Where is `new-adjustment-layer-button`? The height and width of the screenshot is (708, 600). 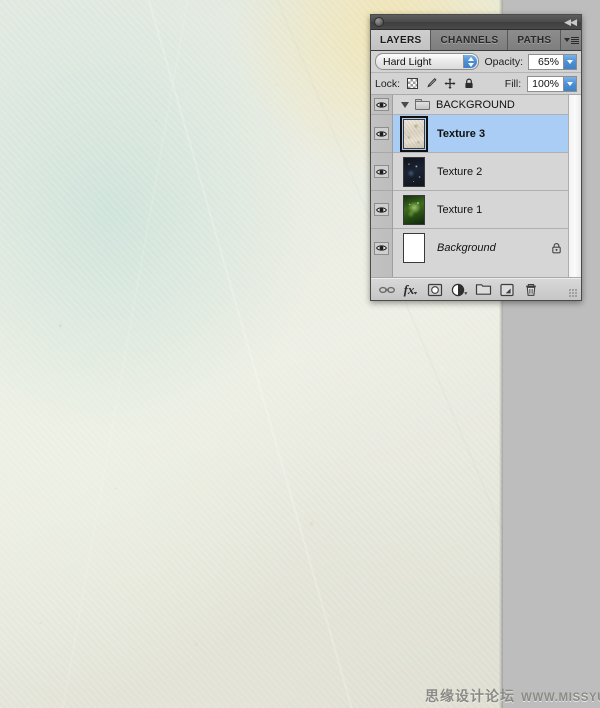
new-adjustment-layer-button is located at coordinates (459, 290).